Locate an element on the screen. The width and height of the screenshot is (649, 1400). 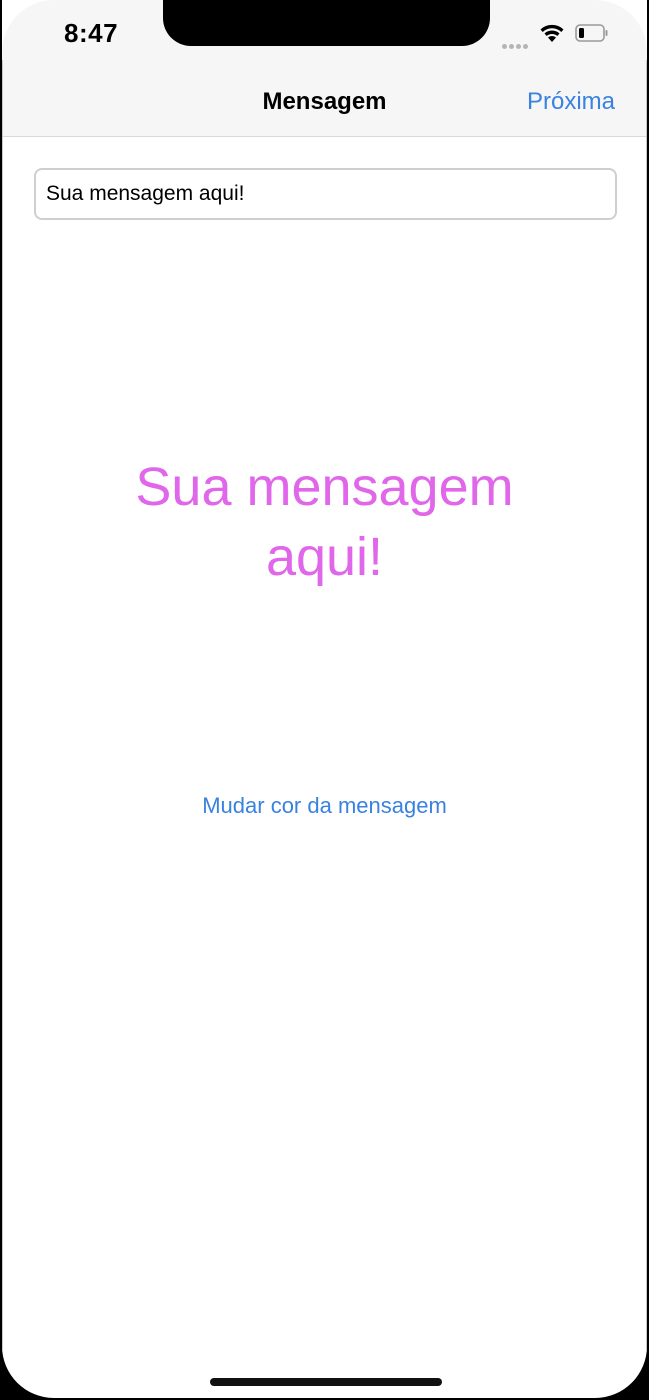
frame-edge-left is located at coordinates (2, 705).